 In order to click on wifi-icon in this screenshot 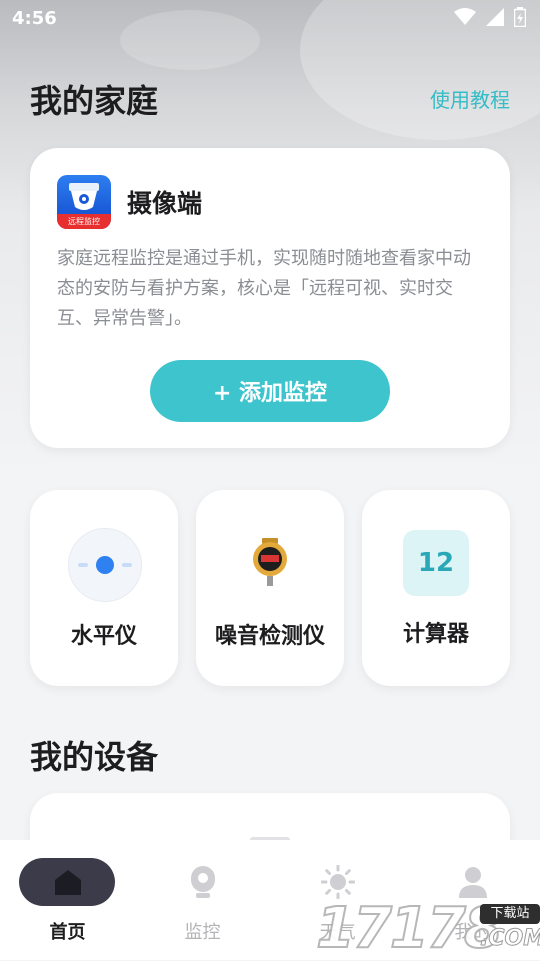, I will do `click(465, 16)`.